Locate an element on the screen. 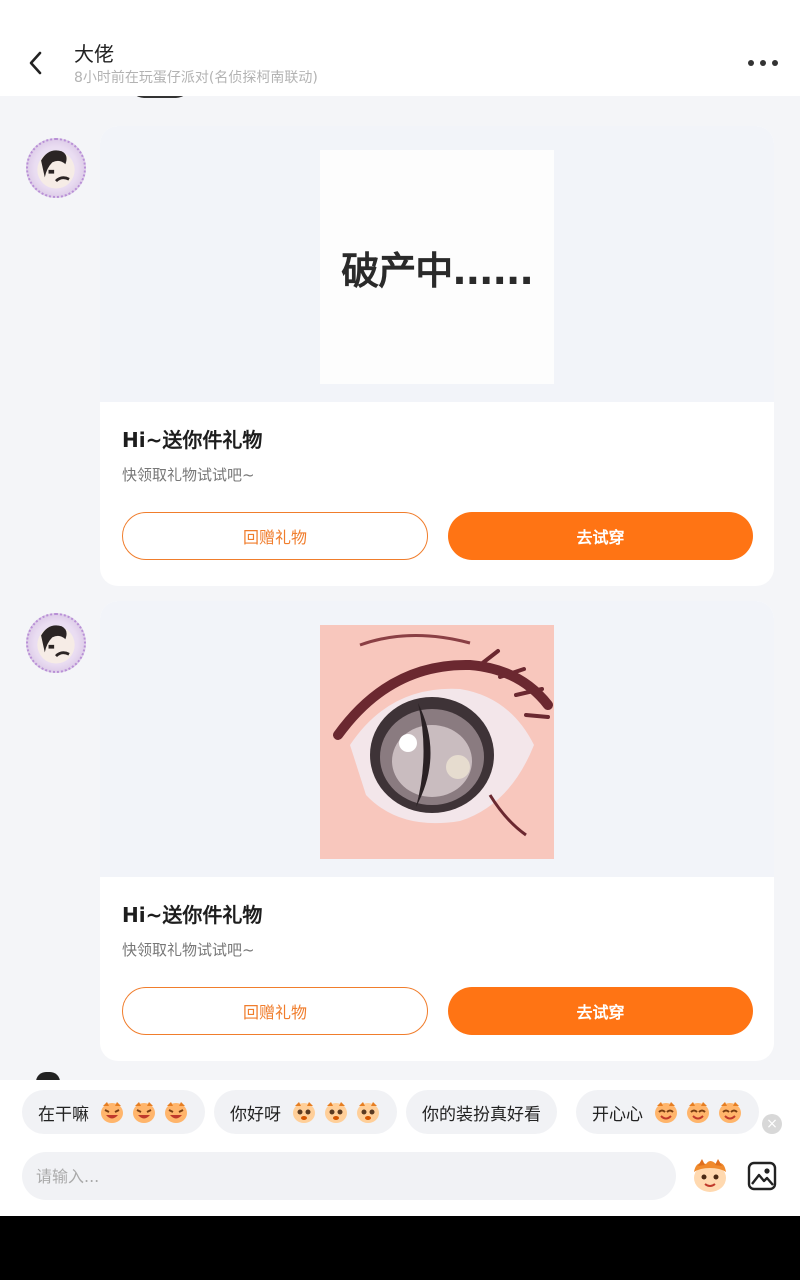 The width and height of the screenshot is (800, 1280). message-input is located at coordinates (349, 1176).